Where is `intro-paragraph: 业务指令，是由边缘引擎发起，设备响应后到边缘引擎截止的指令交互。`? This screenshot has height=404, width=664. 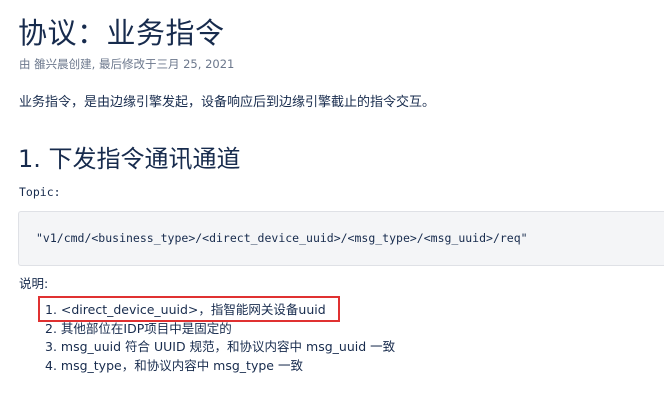 intro-paragraph: 业务指令，是由边缘引擎发起，设备响应后到边缘引擎截止的指令交互。 is located at coordinates (227, 102).